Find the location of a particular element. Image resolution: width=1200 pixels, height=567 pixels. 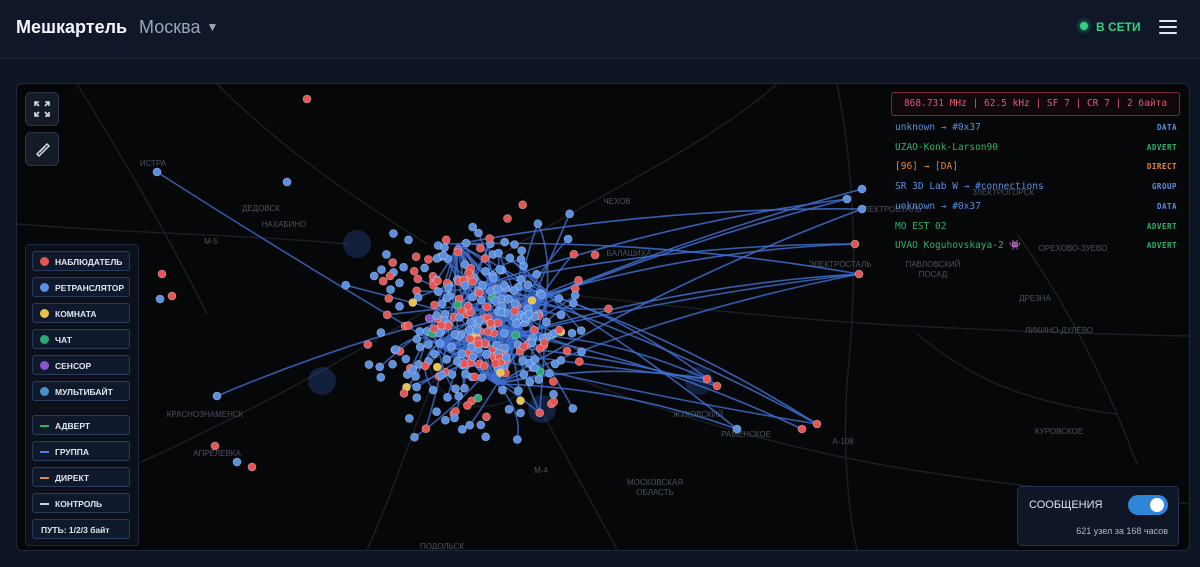

node-sensor is located at coordinates (429, 318).